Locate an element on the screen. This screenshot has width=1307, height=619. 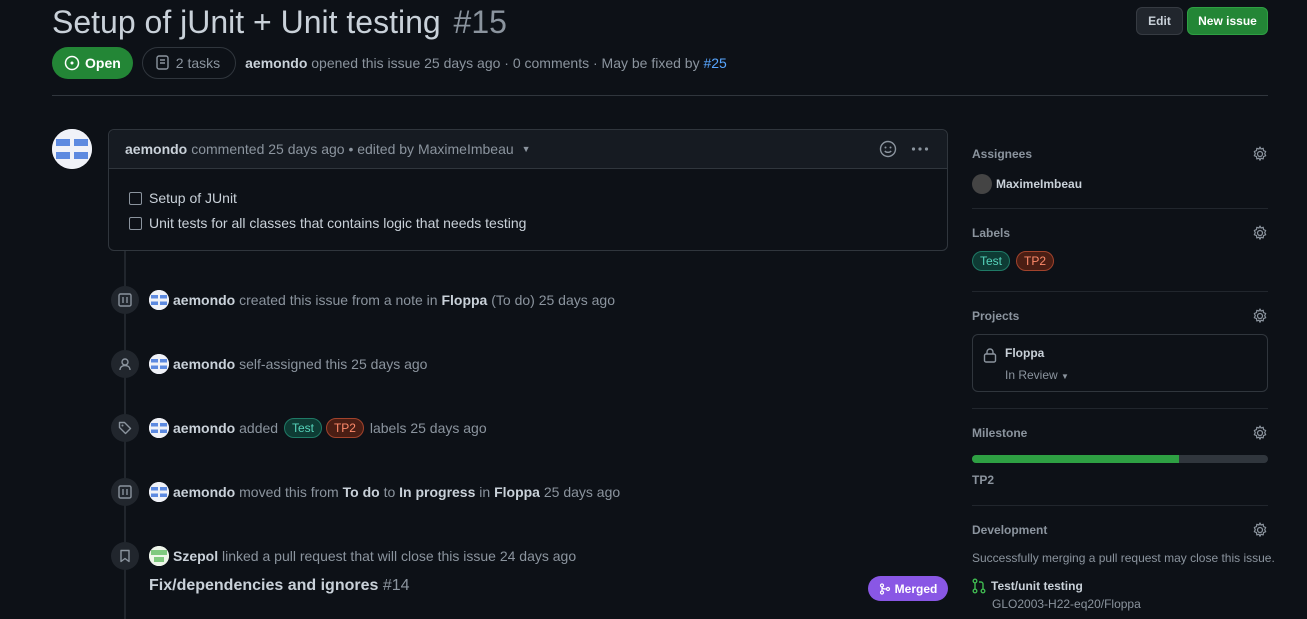
comment-actions is located at coordinates (904, 149).